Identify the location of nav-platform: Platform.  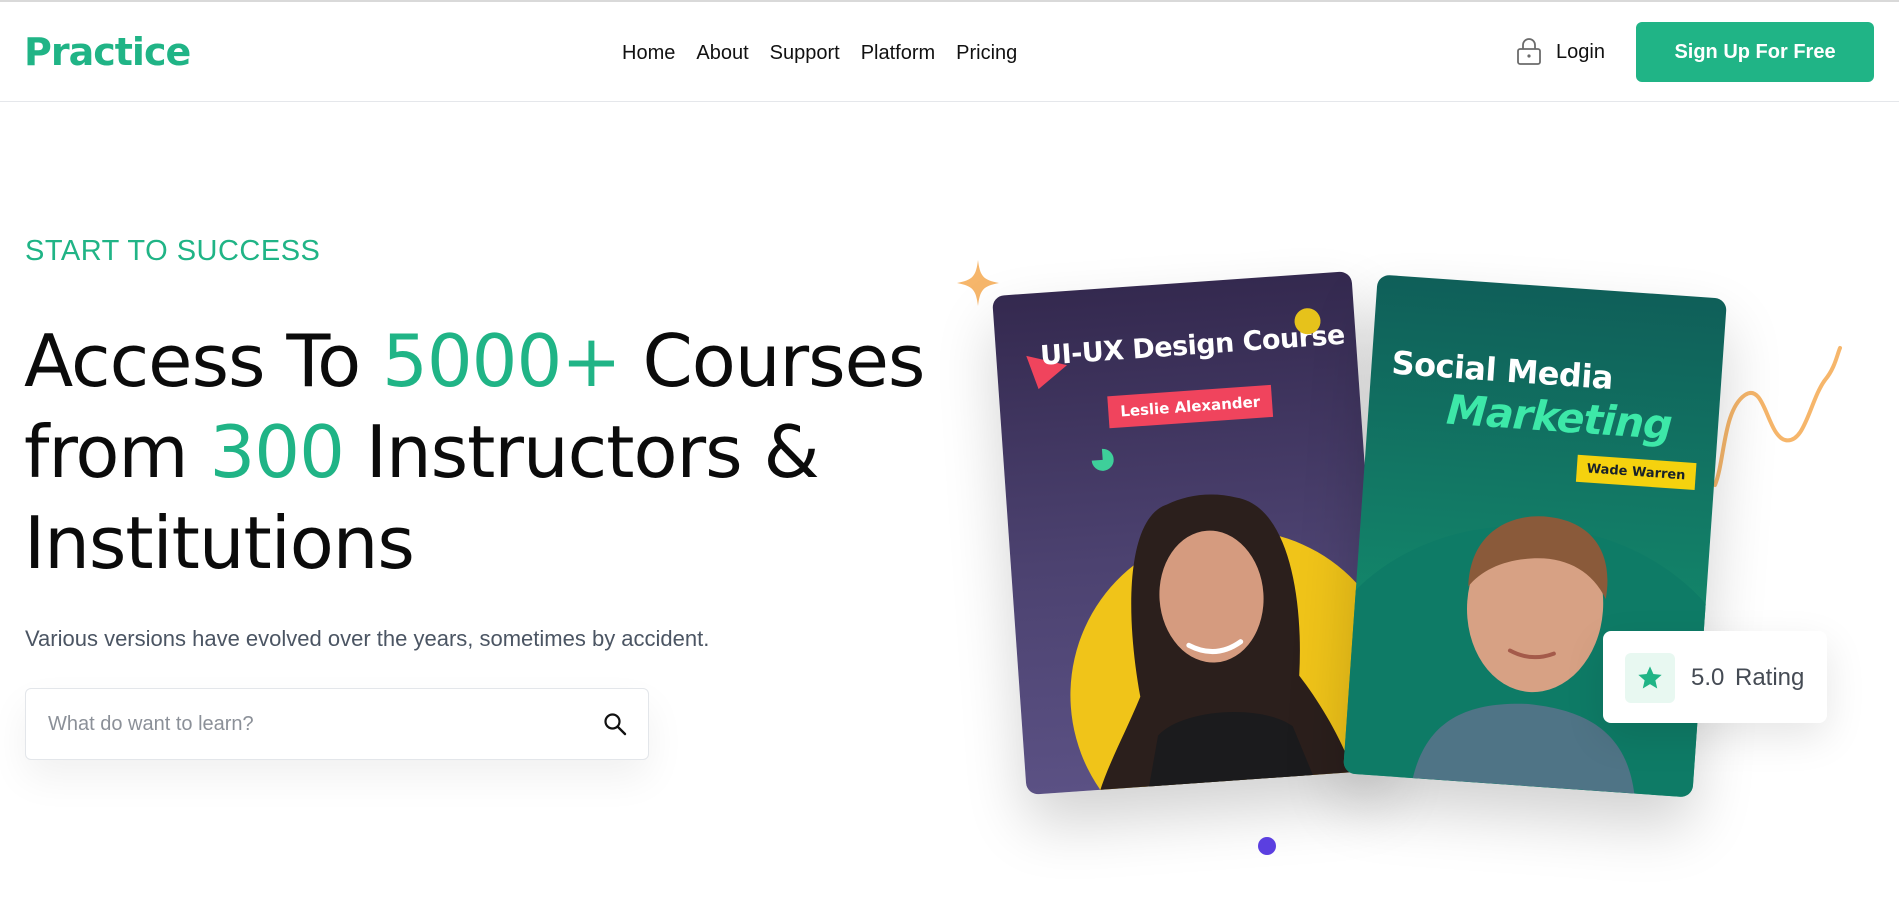
(898, 53).